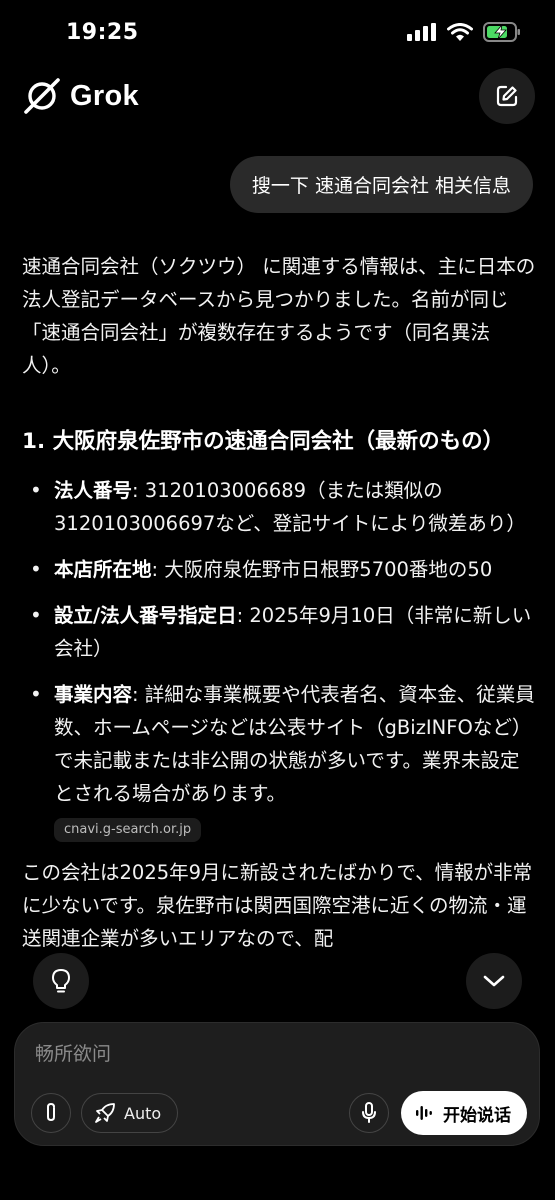 The width and height of the screenshot is (555, 1200). I want to click on list-item: 設立/法人番号指定日: 2025年9月10日（非常に新しい会社）, so click(279, 632).